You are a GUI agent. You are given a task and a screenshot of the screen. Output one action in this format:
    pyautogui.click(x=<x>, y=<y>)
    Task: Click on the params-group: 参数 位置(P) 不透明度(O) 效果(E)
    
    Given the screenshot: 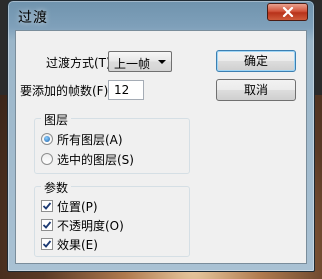 What is the action you would take?
    pyautogui.click(x=112, y=218)
    